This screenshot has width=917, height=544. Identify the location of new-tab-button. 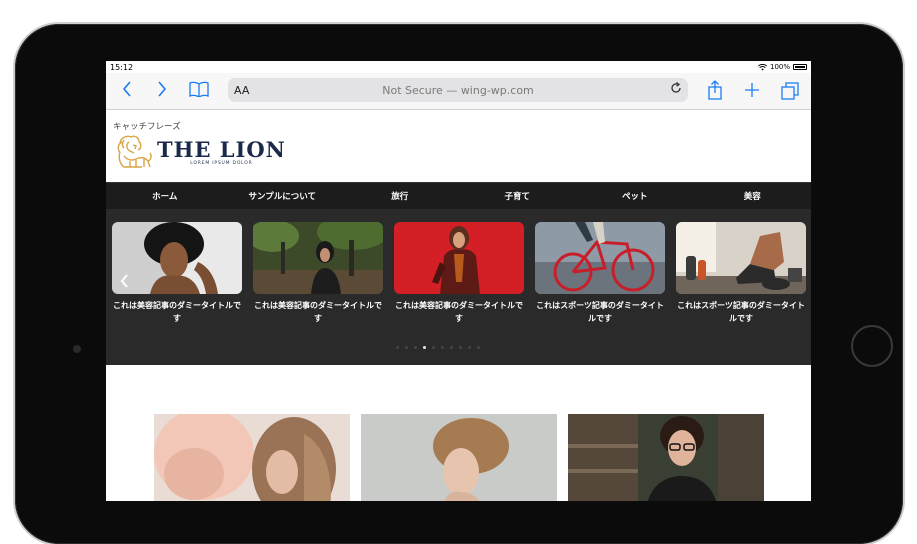
(752, 92).